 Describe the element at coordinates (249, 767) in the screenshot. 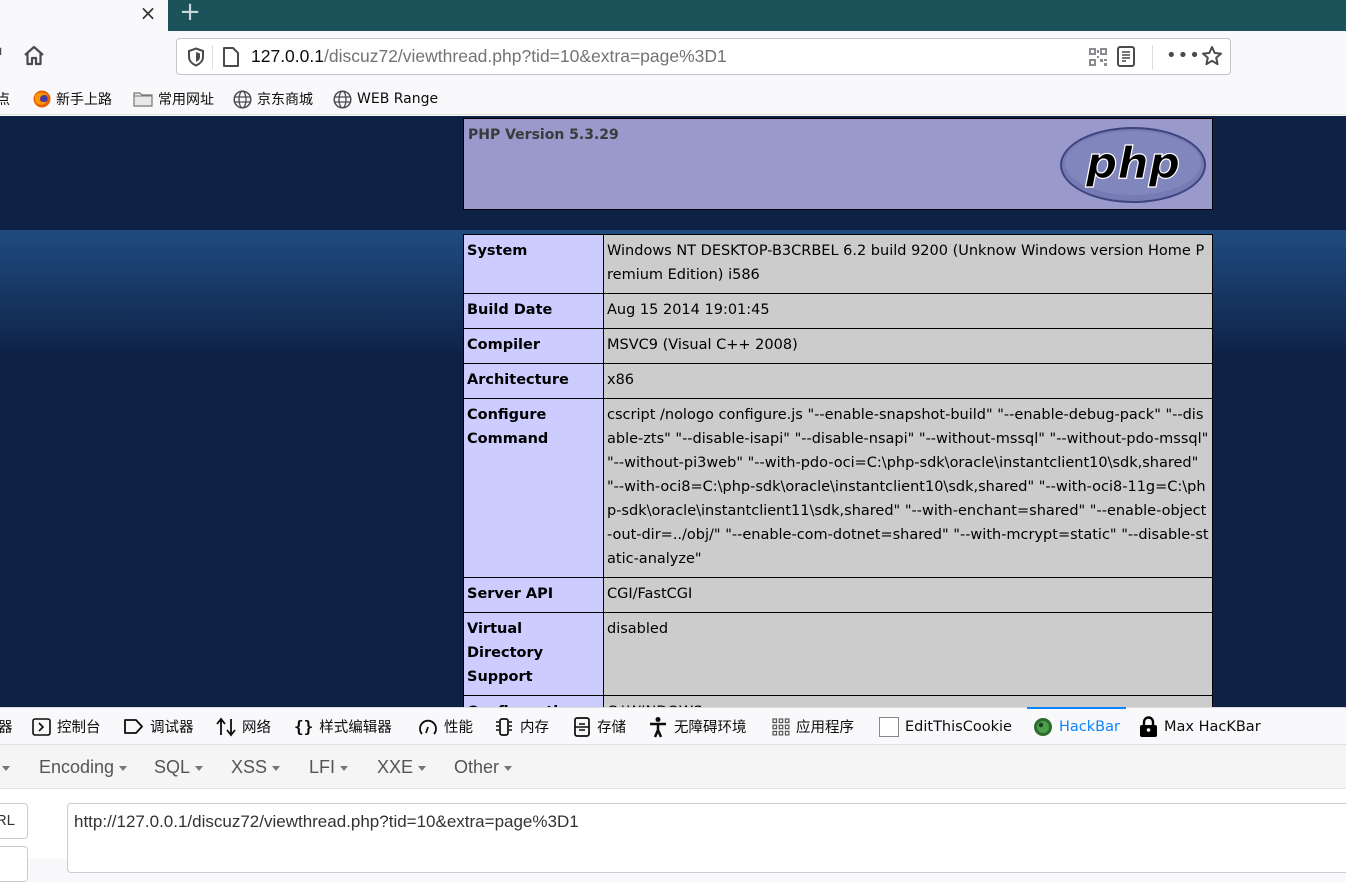

I see `menu-label: XSS` at that location.